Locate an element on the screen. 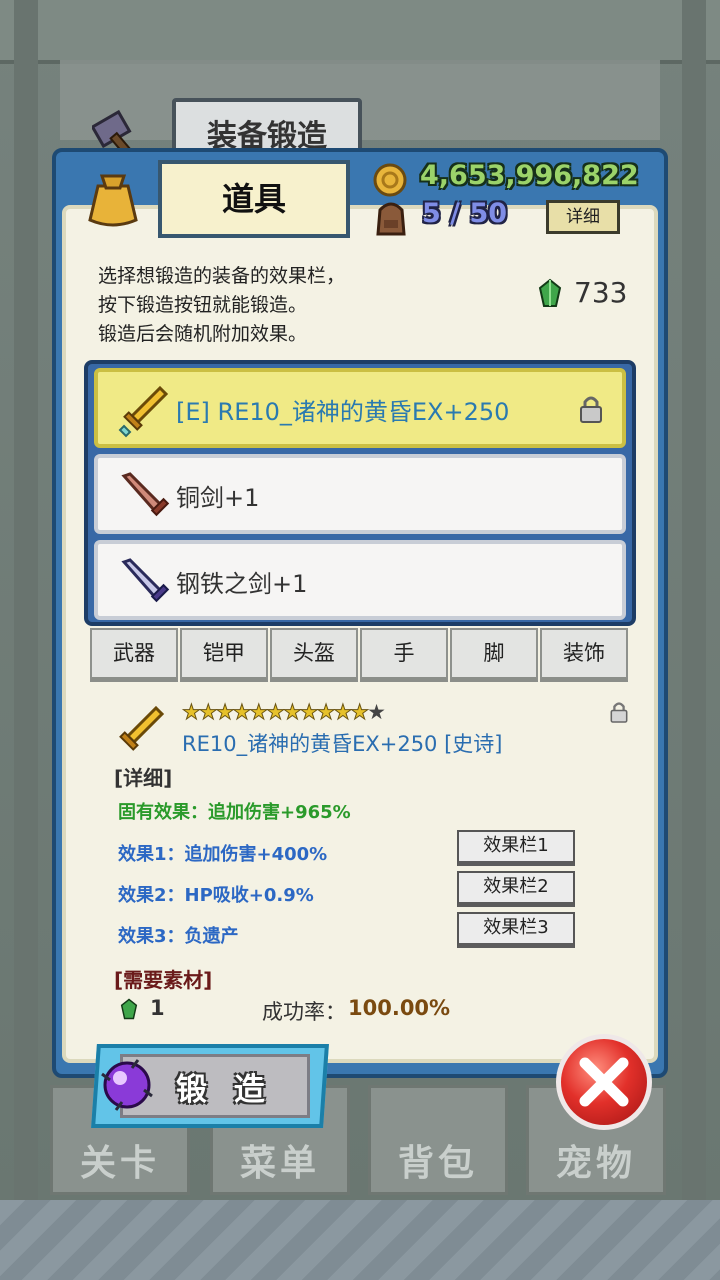  close-button is located at coordinates (604, 1082).